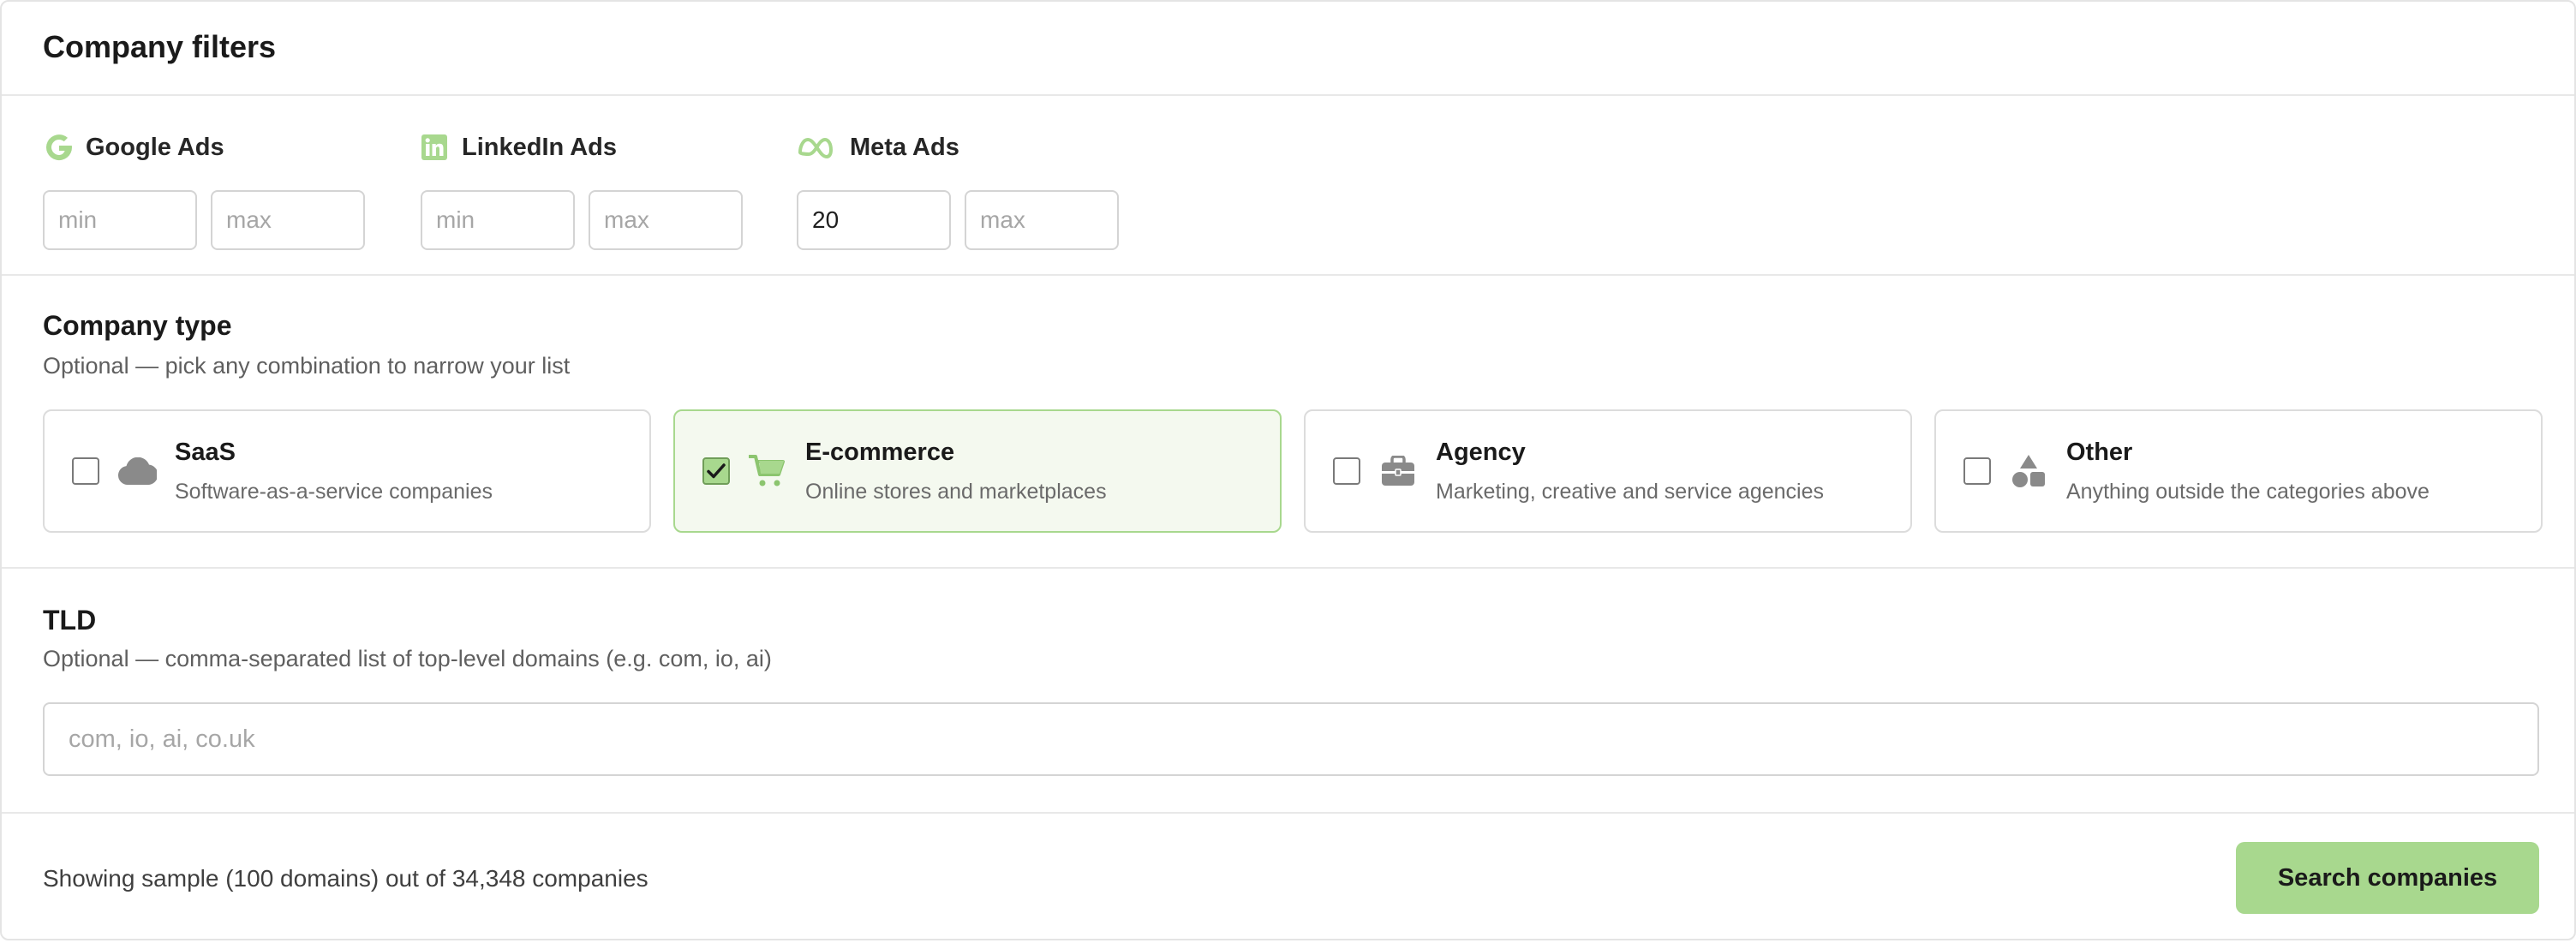  Describe the element at coordinates (1481, 452) in the screenshot. I see `agency-title: Agency` at that location.